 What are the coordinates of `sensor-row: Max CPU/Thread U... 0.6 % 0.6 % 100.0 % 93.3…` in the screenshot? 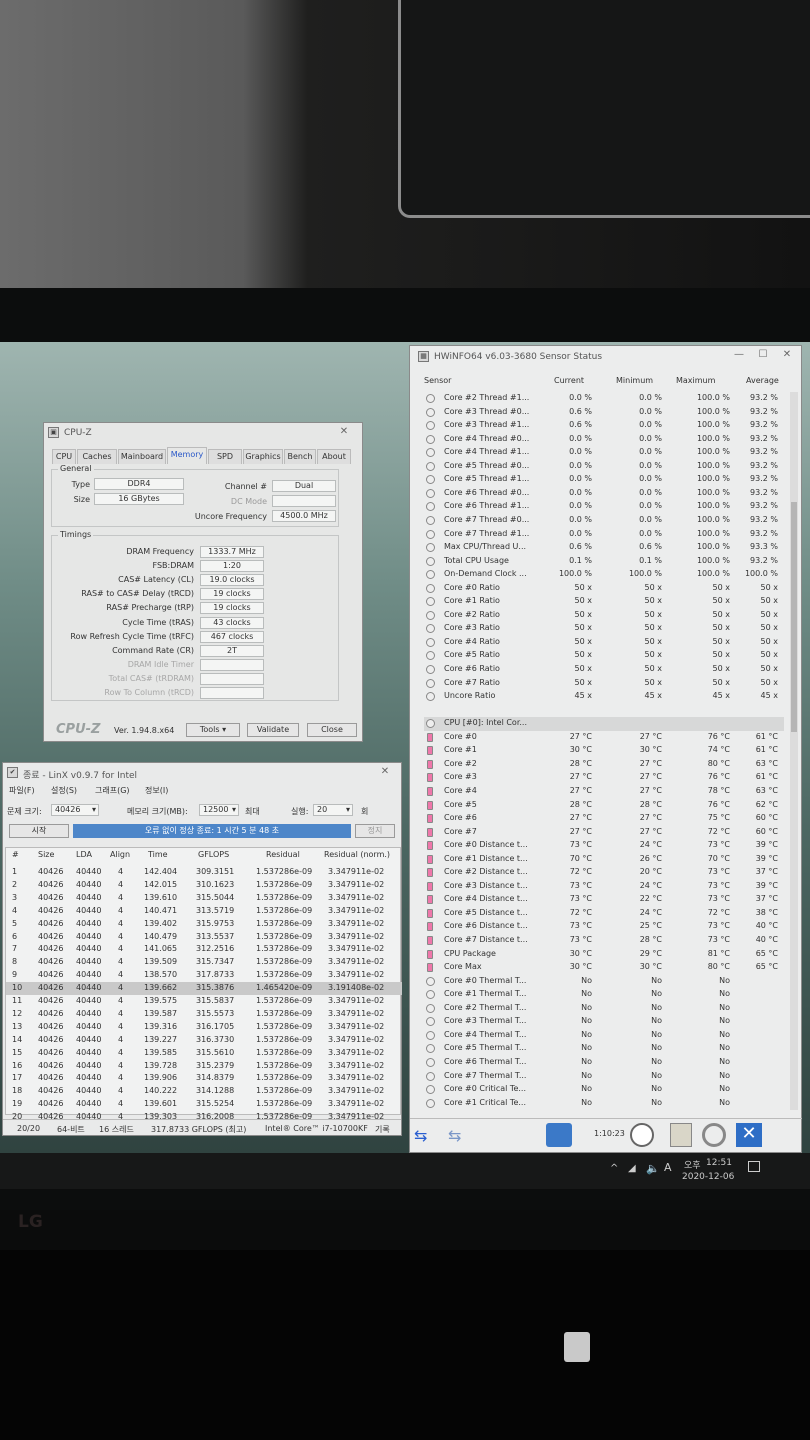 It's located at (604, 548).